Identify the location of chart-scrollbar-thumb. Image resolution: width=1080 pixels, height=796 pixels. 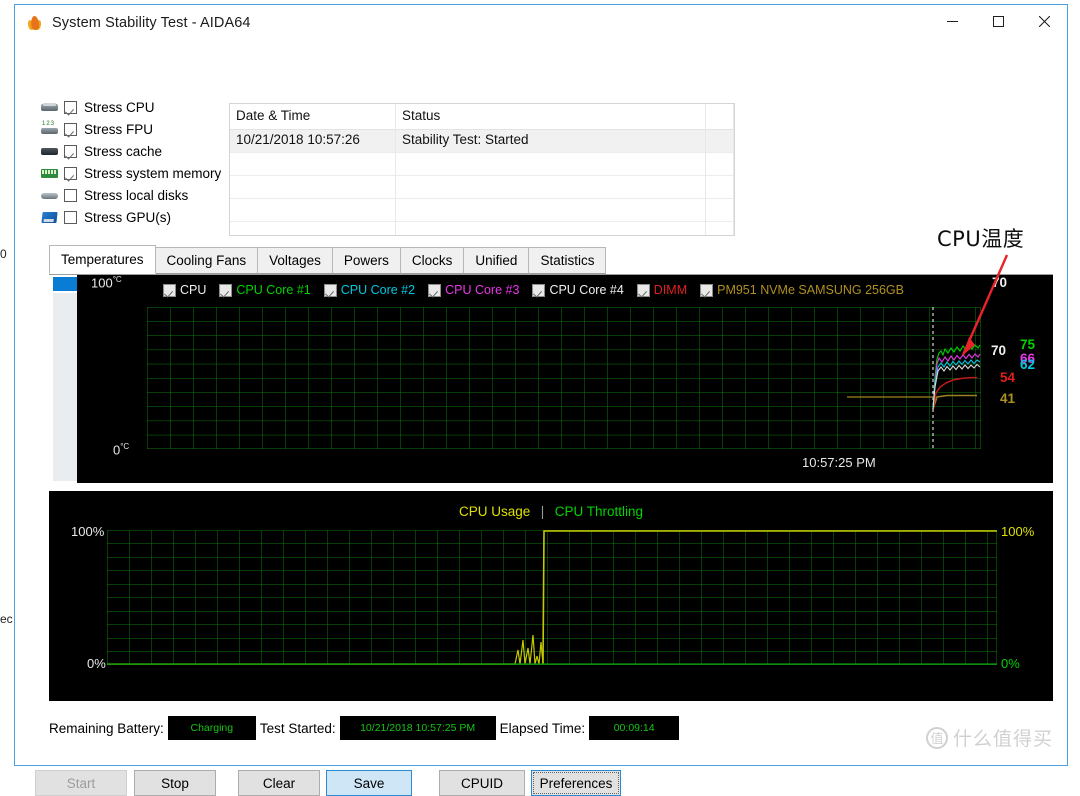
(65, 284).